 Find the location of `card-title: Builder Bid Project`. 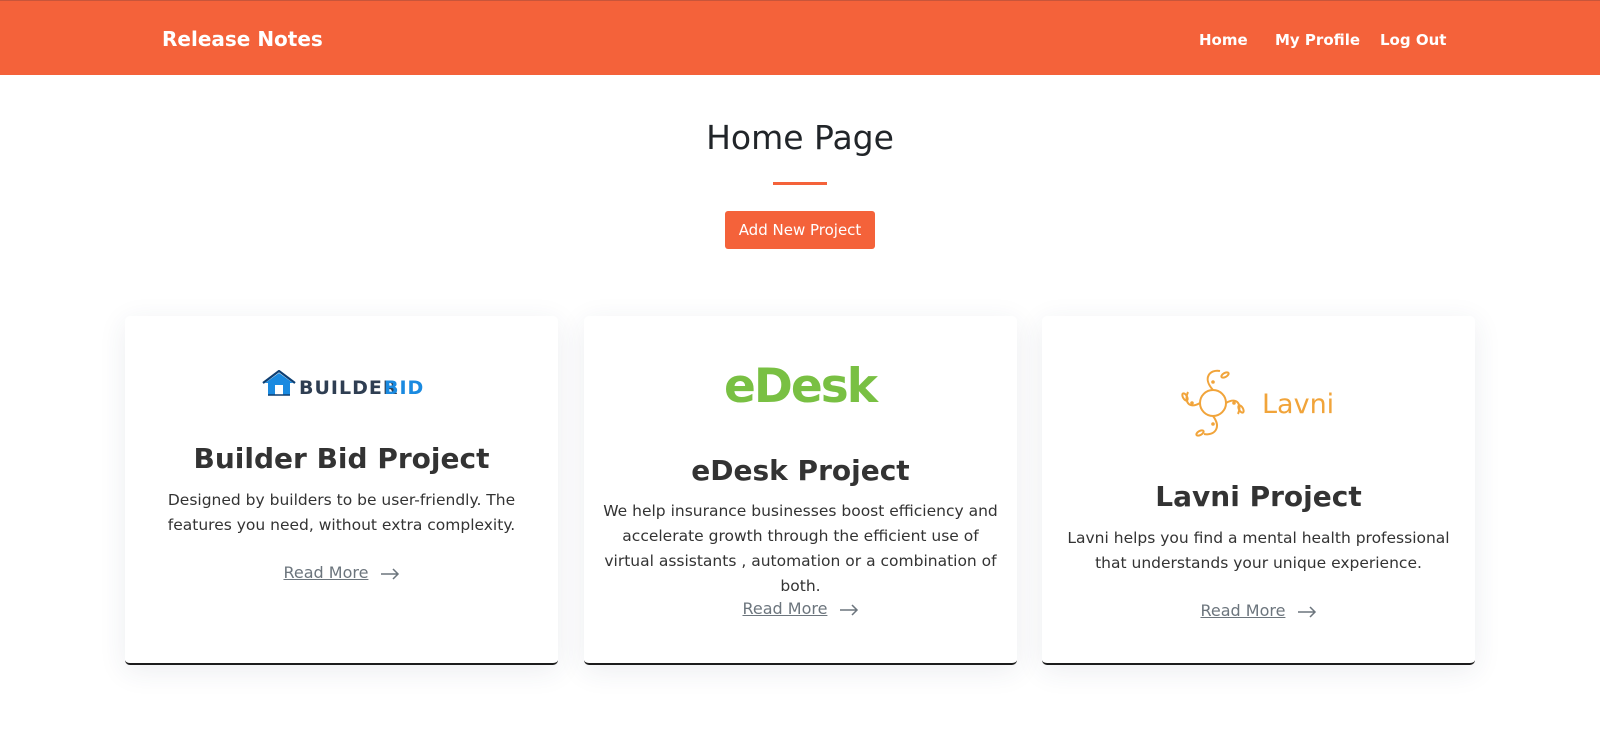

card-title: Builder Bid Project is located at coordinates (341, 458).